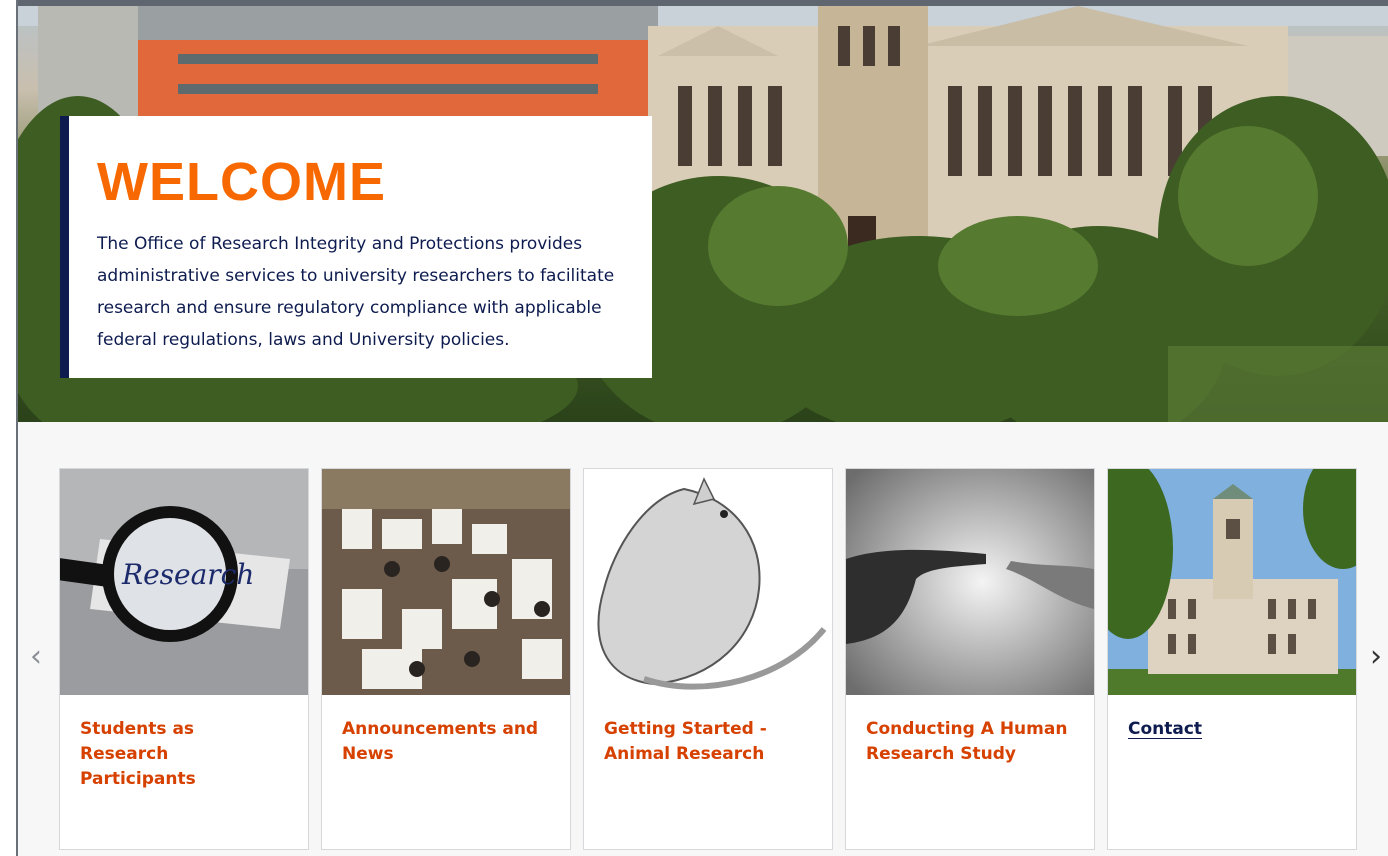  What do you see at coordinates (184, 743) in the screenshot?
I see `card-label: Students as Research Participants` at bounding box center [184, 743].